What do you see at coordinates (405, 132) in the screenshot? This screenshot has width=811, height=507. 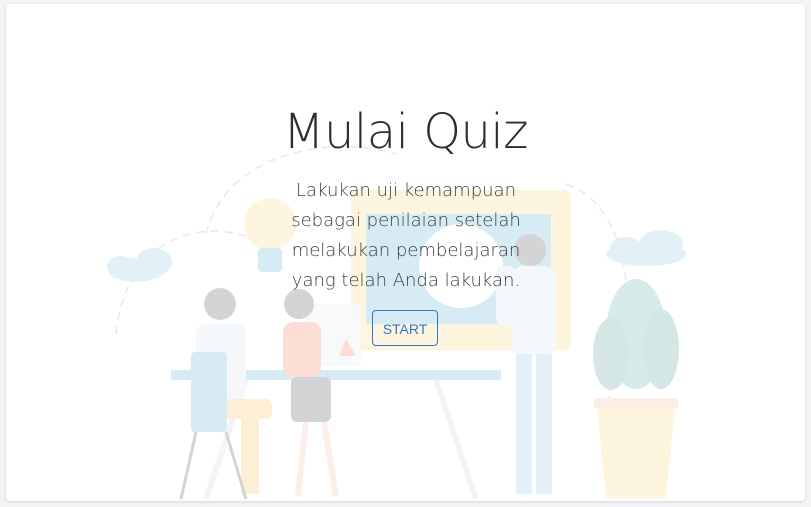 I see `page-title: Mulai Quiz` at bounding box center [405, 132].